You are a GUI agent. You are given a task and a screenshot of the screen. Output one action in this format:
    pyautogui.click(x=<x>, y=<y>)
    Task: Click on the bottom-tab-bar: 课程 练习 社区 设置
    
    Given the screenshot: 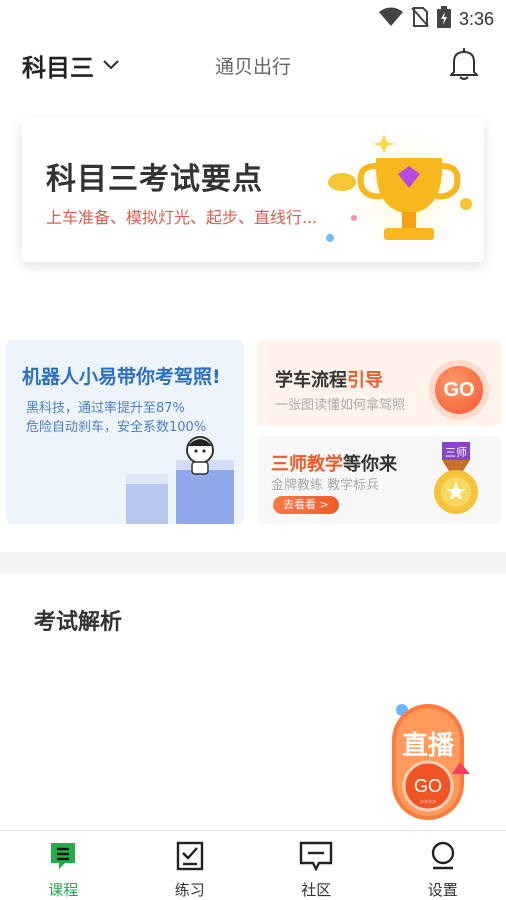 What is the action you would take?
    pyautogui.click(x=253, y=865)
    